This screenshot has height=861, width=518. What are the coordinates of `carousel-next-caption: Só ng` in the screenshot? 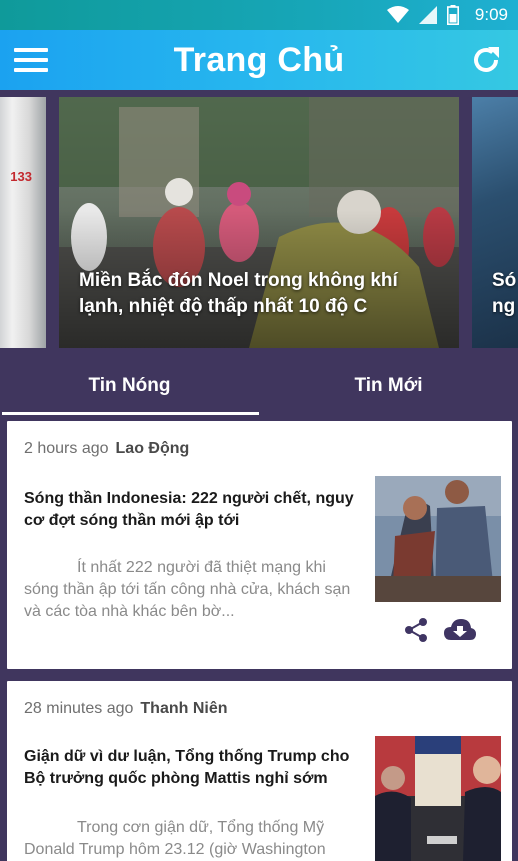 It's located at (504, 293).